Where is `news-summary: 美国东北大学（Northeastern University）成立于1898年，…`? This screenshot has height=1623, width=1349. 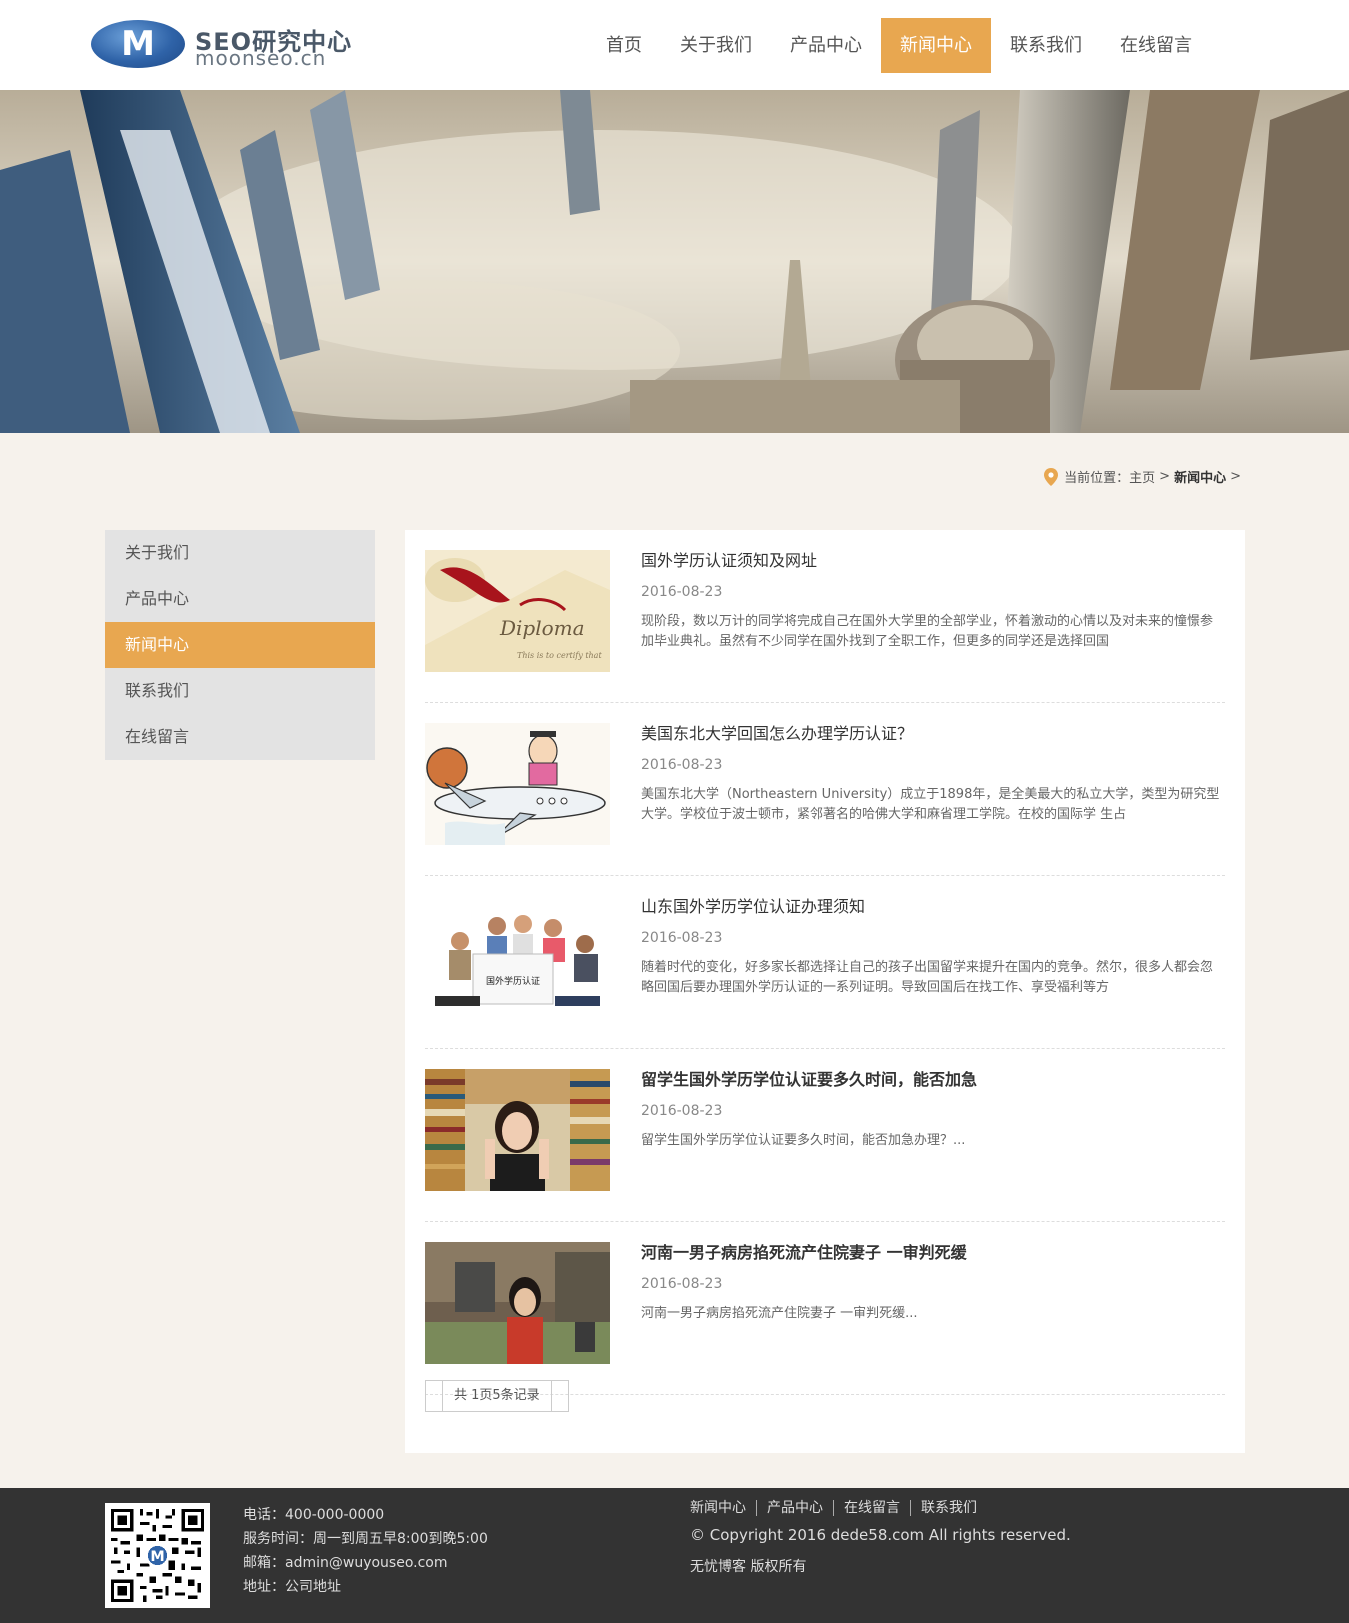 news-summary: 美国东北大学（Northeastern University）成立于1898年，… is located at coordinates (930, 804).